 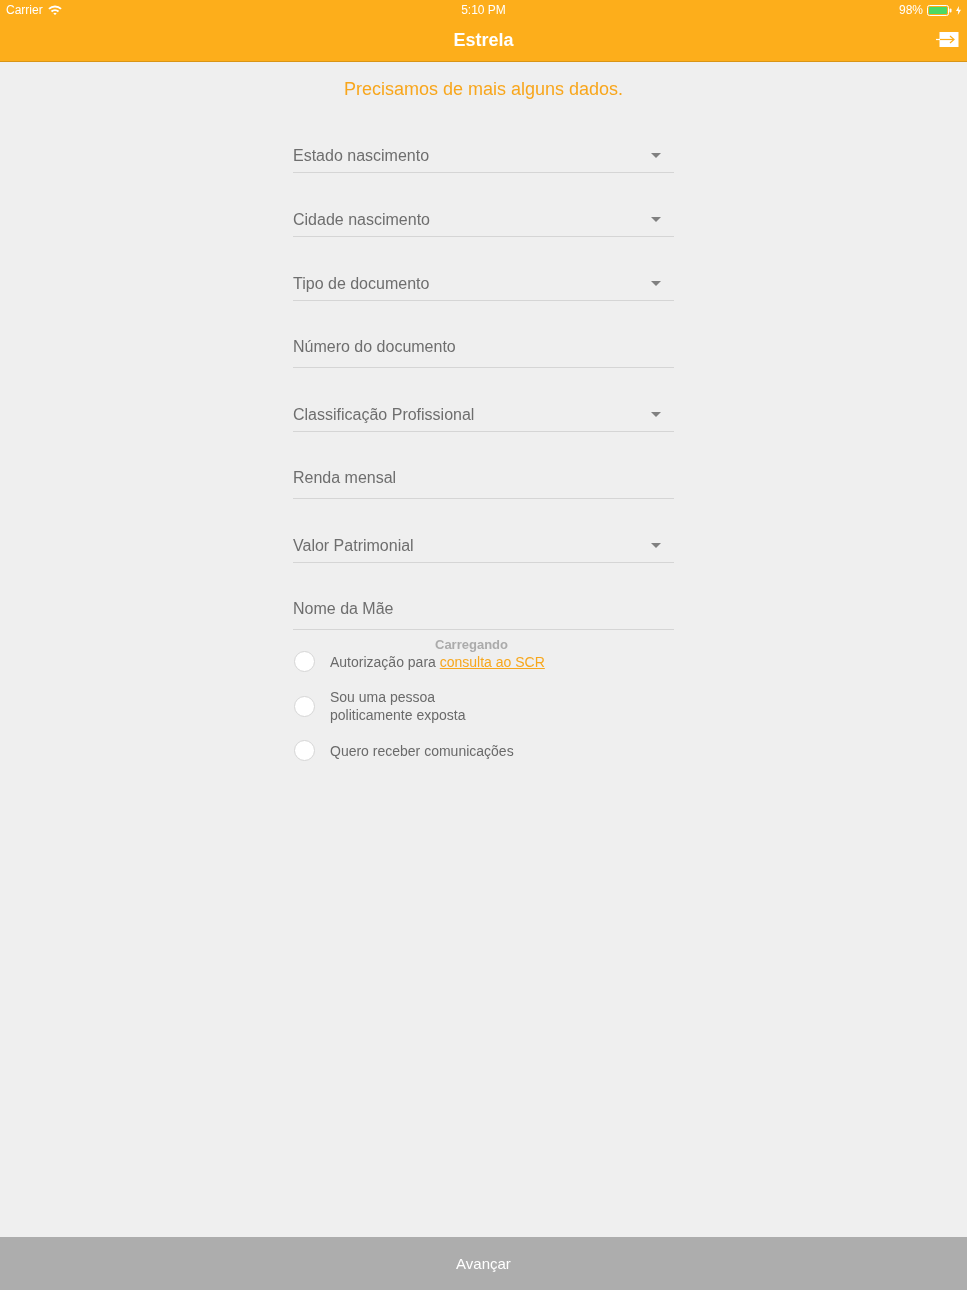 I want to click on screen-title: Estrela, so click(x=483, y=40).